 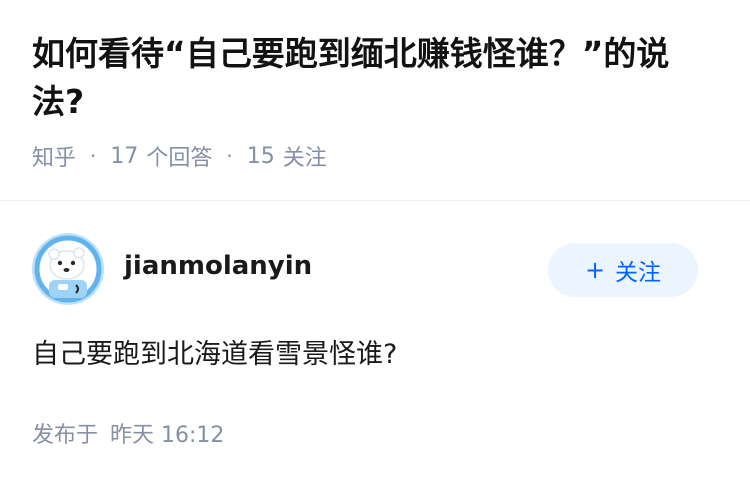 I want to click on followers-label: 关注, so click(x=304, y=158).